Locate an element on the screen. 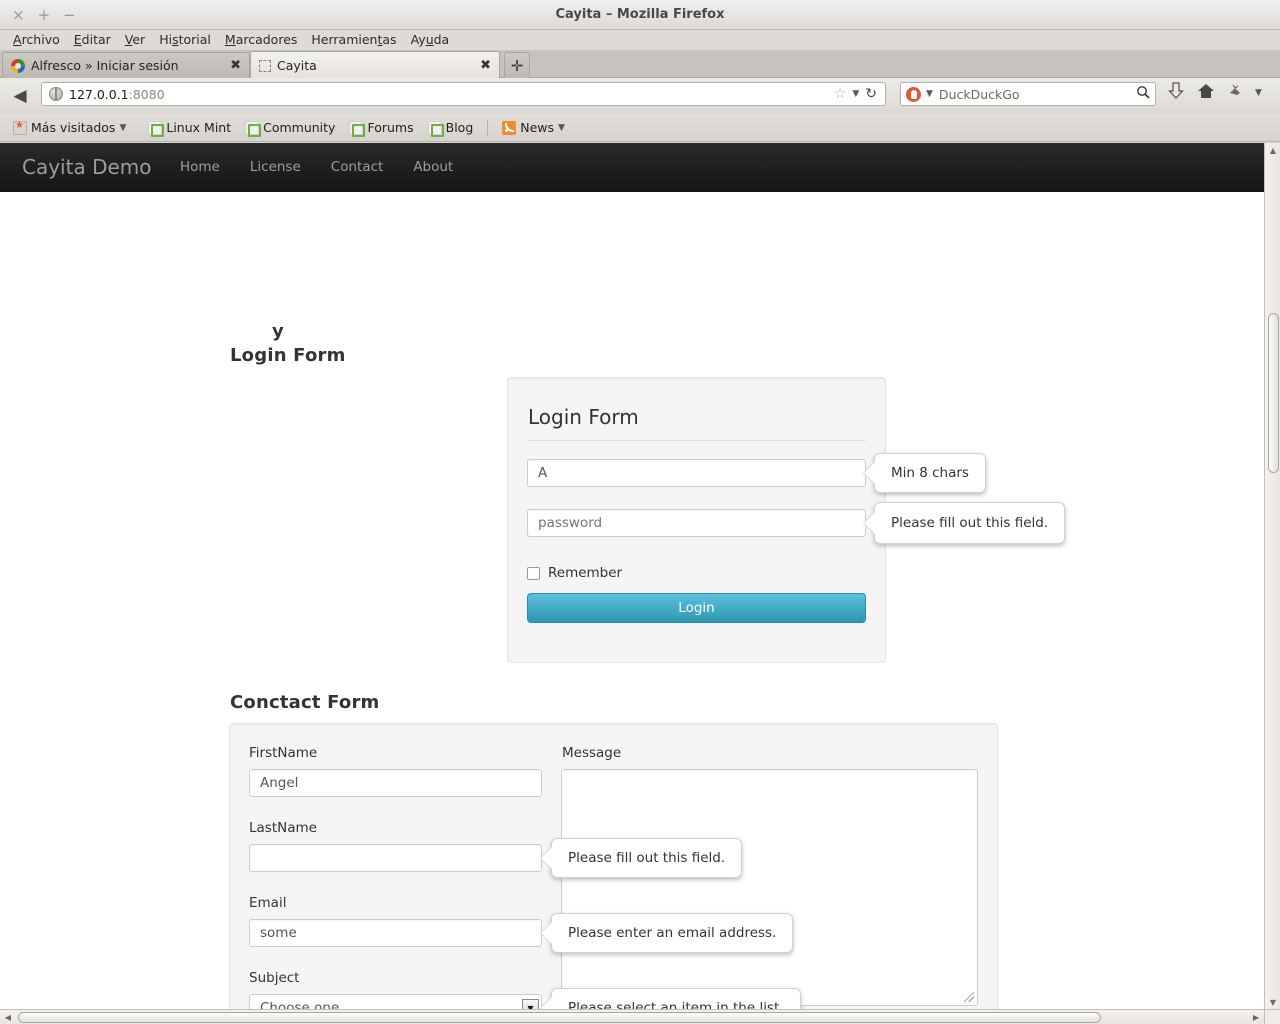 The height and width of the screenshot is (1024, 1280). nav-item-license: License is located at coordinates (275, 167).